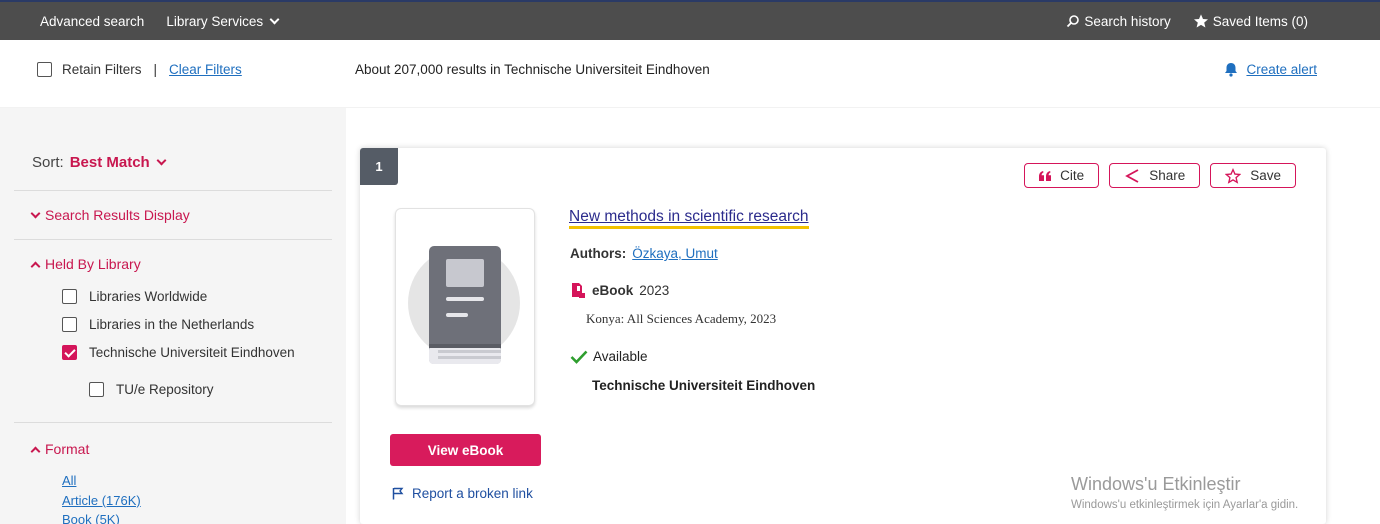  What do you see at coordinates (69, 352) in the screenshot?
I see `checkbox-checked` at bounding box center [69, 352].